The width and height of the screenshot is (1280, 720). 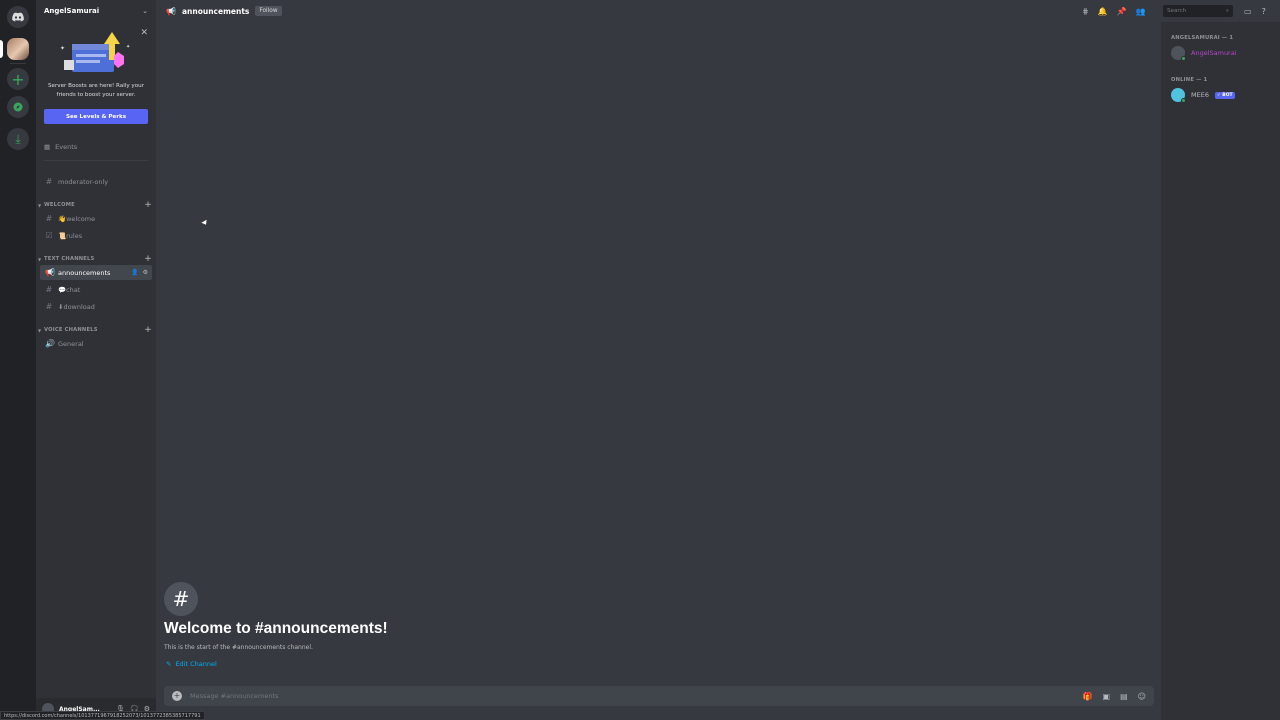 I want to click on category-label: TEXT CHANNELS, so click(x=69, y=259).